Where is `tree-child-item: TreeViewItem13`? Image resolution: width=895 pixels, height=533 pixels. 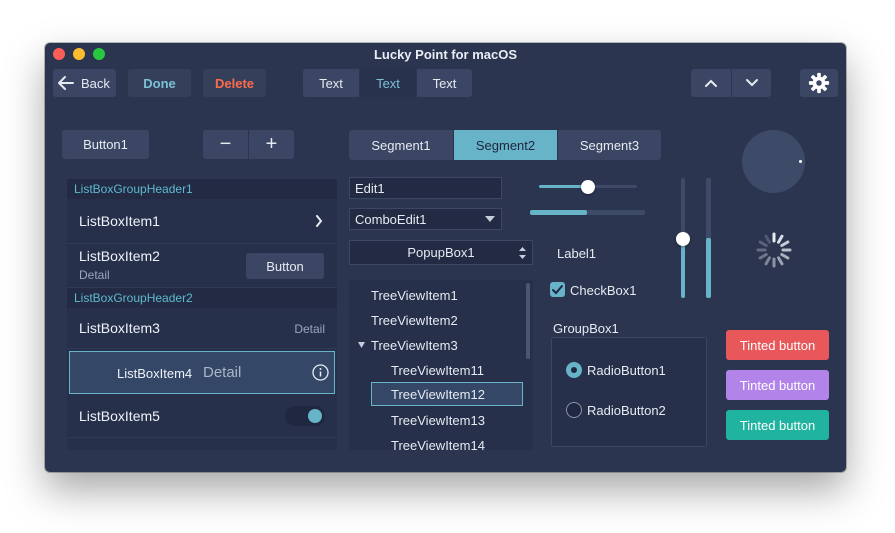
tree-child-item: TreeViewItem13 is located at coordinates (438, 420).